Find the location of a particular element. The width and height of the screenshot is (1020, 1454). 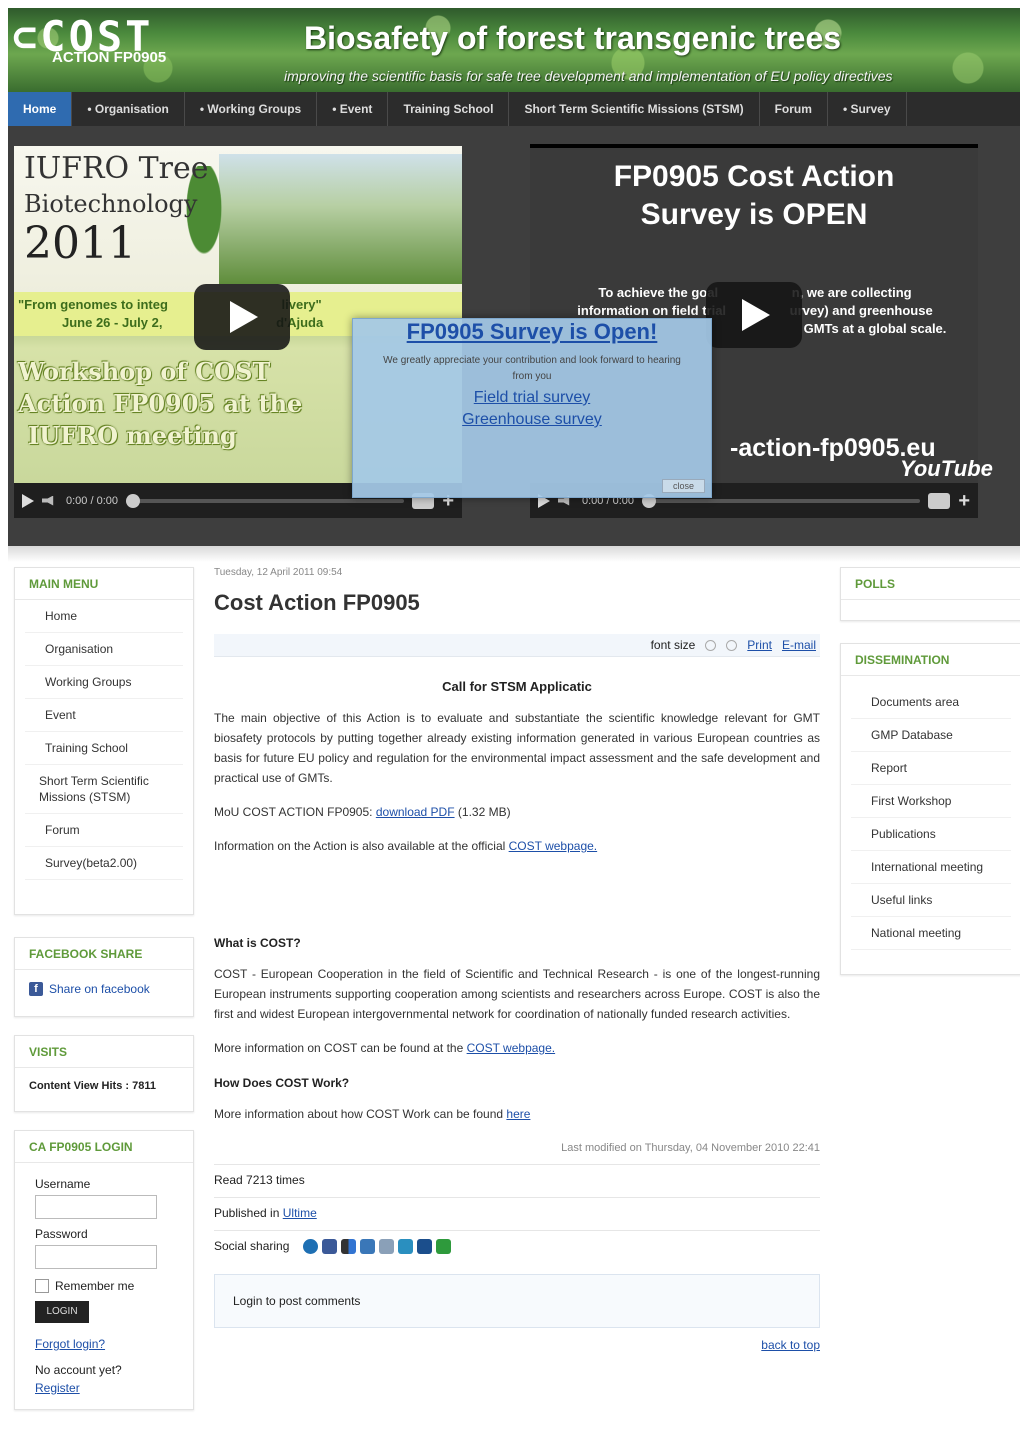

play-button-overlay-survey is located at coordinates (754, 315).